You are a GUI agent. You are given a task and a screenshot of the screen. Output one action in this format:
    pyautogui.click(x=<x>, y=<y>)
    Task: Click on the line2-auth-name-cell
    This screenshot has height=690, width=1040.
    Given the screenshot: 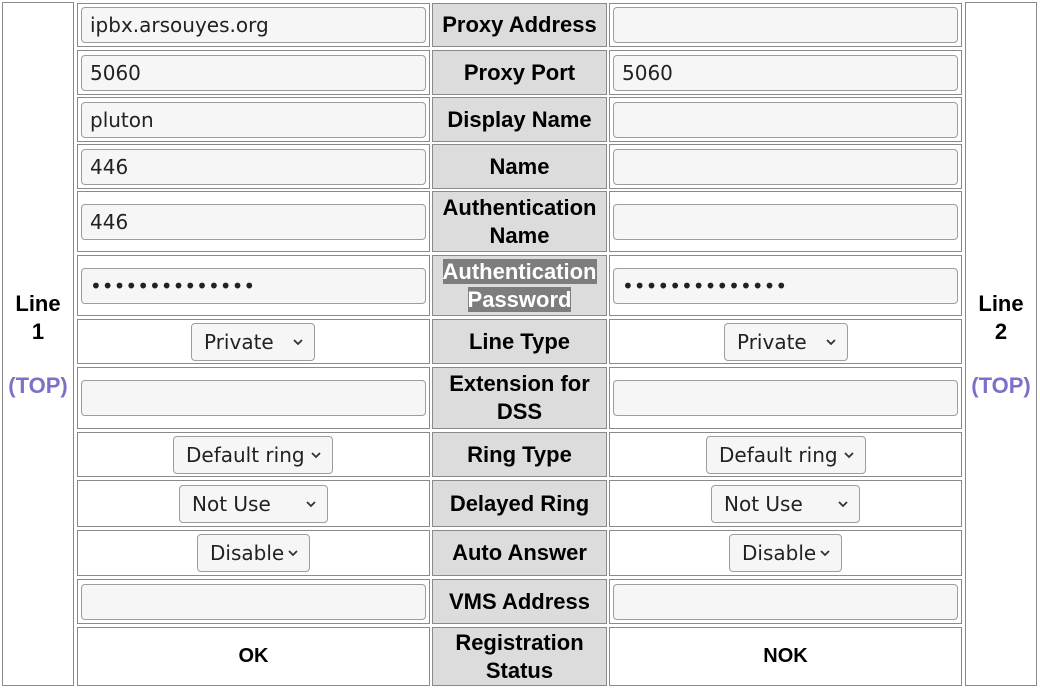 What is the action you would take?
    pyautogui.click(x=785, y=221)
    